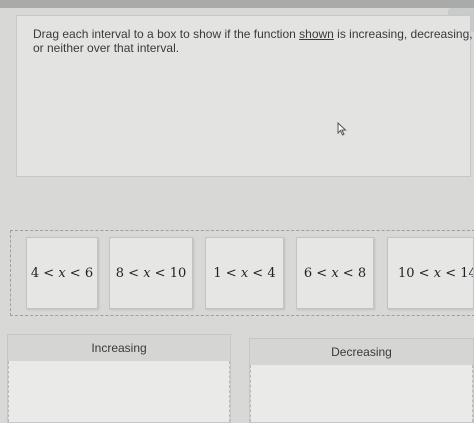  What do you see at coordinates (271, 273) in the screenshot?
I see `interval-high: 4` at bounding box center [271, 273].